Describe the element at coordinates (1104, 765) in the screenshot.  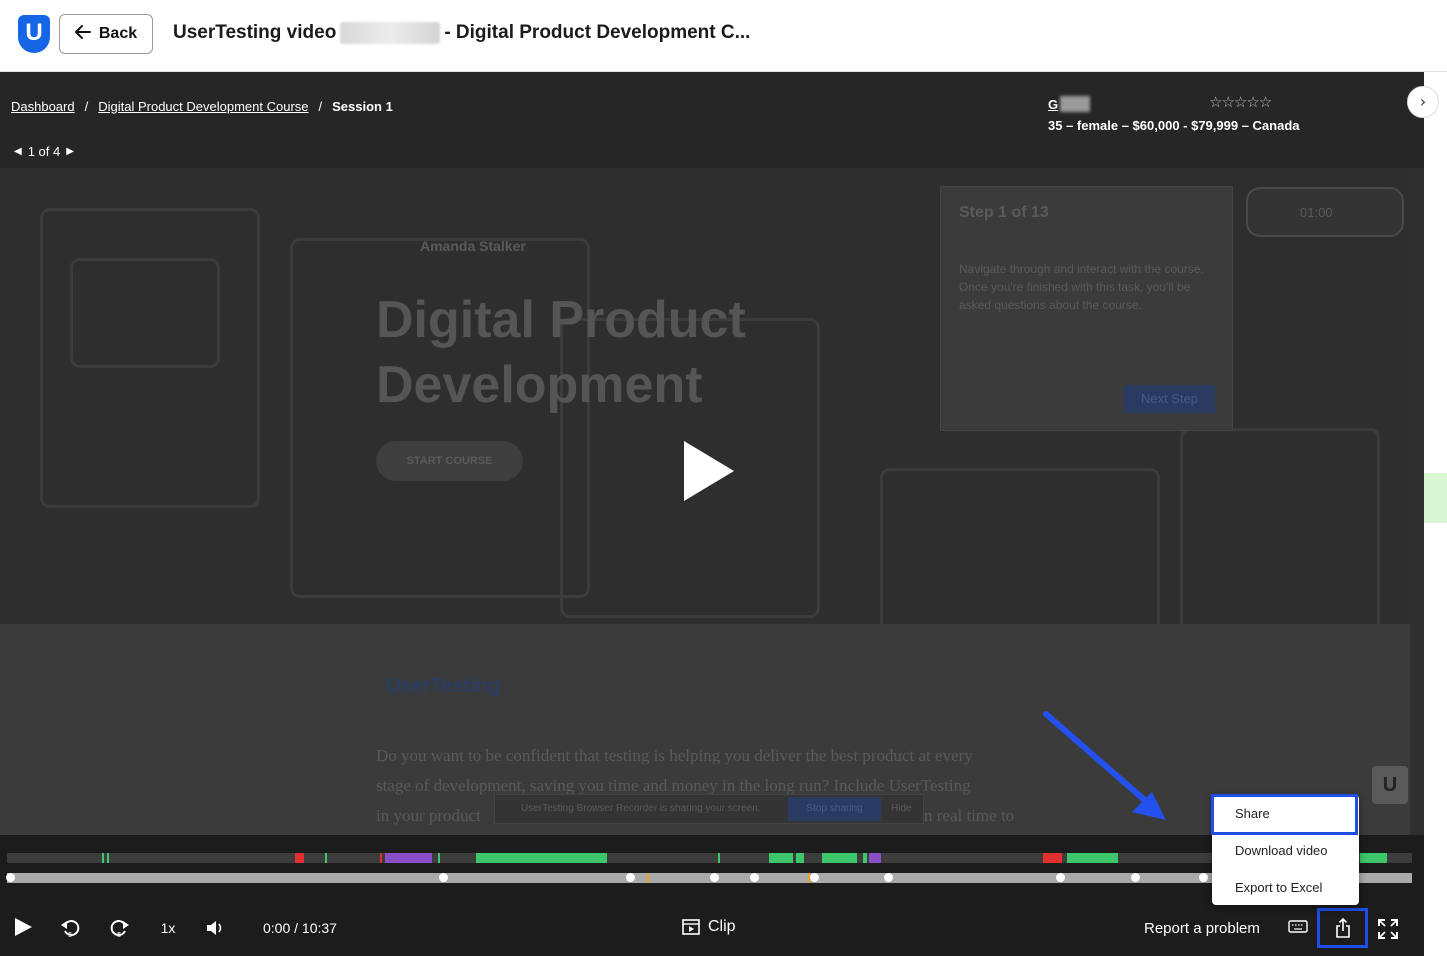
I see `annotation-arrow-icon` at that location.